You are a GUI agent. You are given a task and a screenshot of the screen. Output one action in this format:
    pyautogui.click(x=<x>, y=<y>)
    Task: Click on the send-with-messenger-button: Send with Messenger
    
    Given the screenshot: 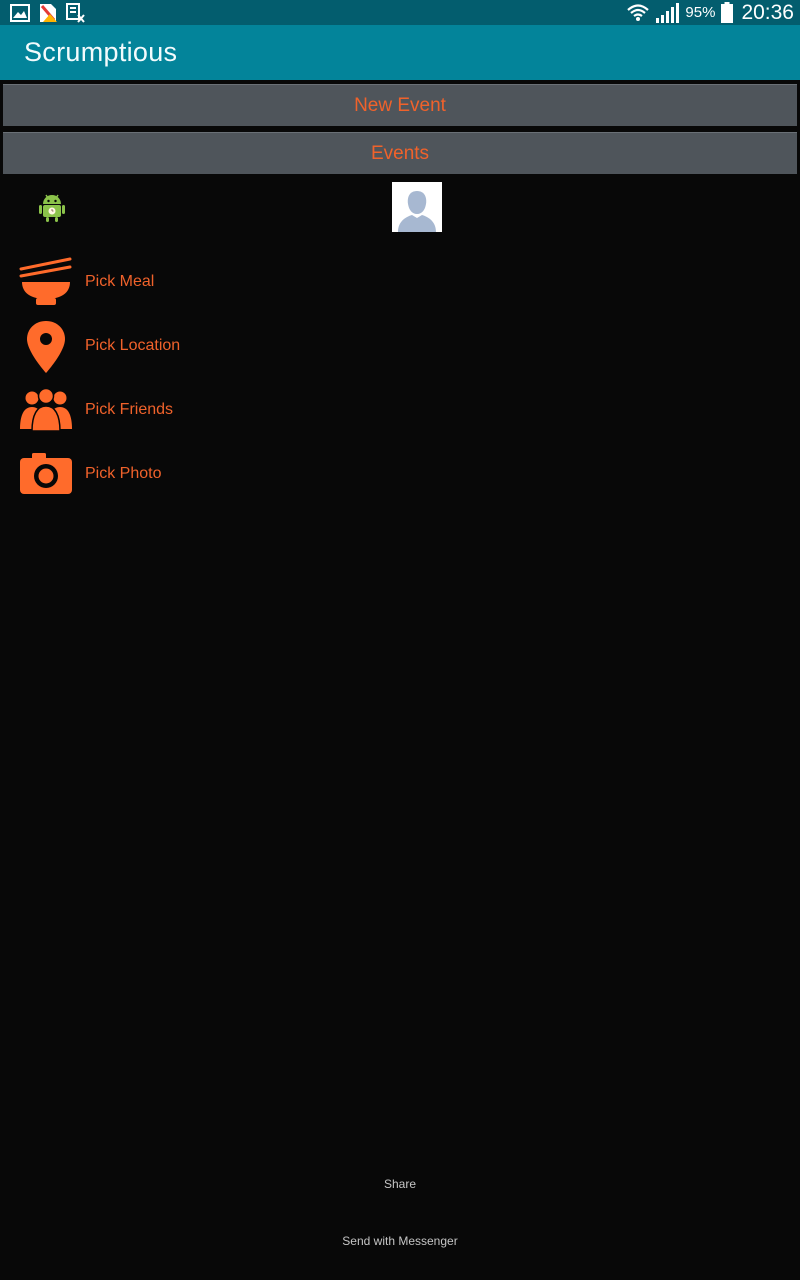 What is the action you would take?
    pyautogui.click(x=400, y=1241)
    